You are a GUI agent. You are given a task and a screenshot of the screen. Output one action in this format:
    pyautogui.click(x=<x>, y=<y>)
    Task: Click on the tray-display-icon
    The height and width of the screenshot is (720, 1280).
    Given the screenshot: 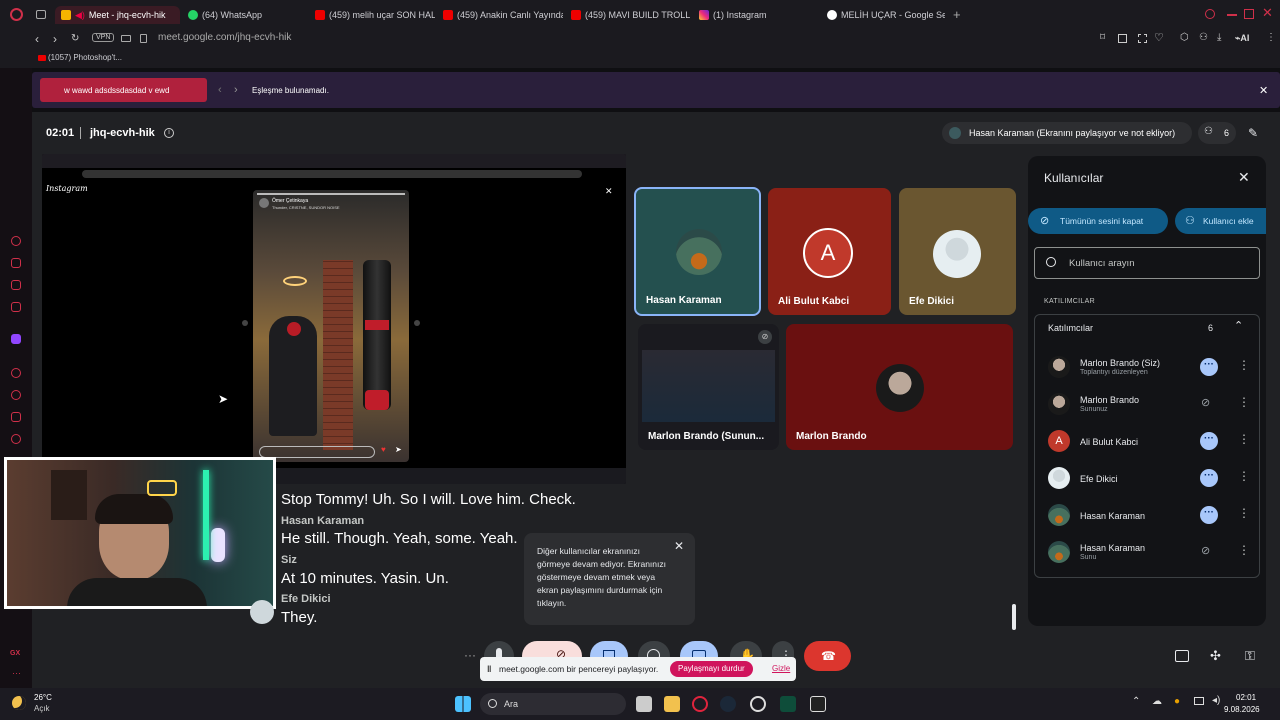 What is the action you would take?
    pyautogui.click(x=1199, y=701)
    